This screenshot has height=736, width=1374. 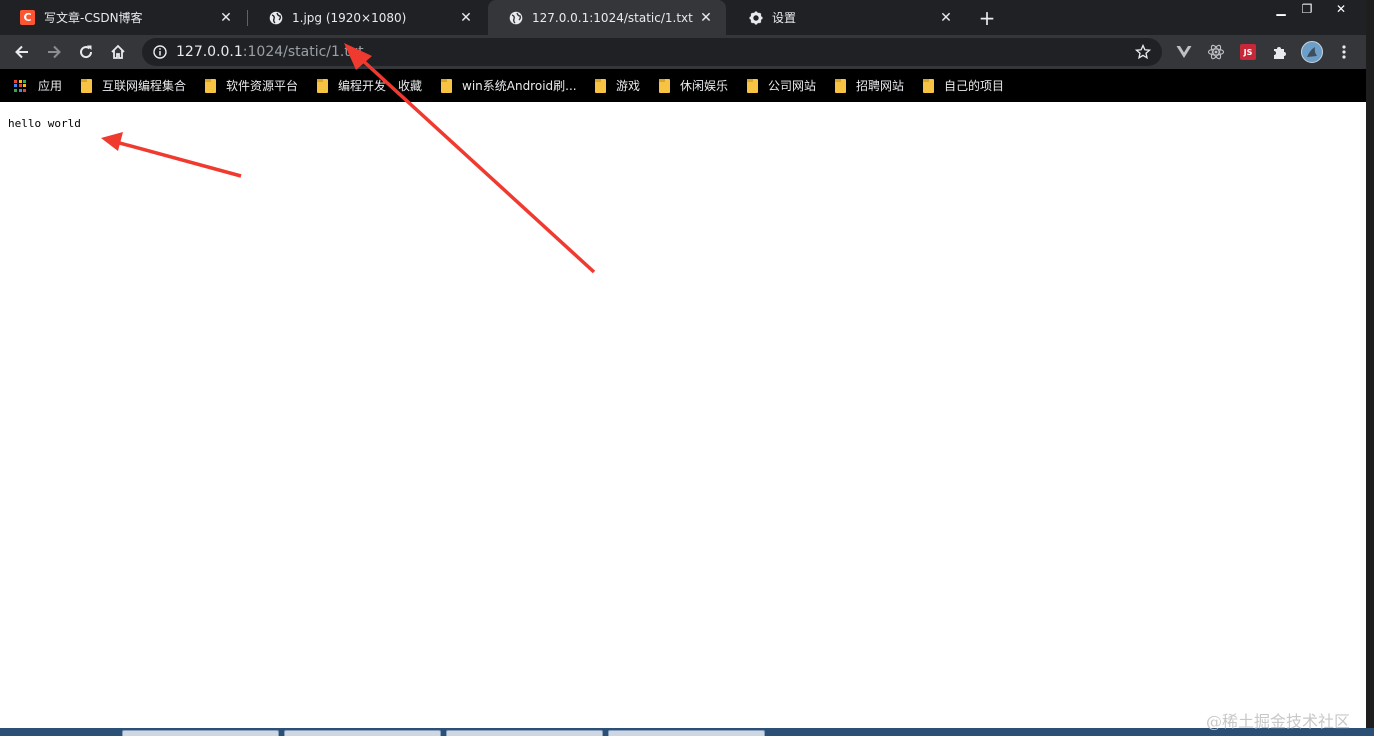 I want to click on js-extension-icon: JS, so click(x=1248, y=52).